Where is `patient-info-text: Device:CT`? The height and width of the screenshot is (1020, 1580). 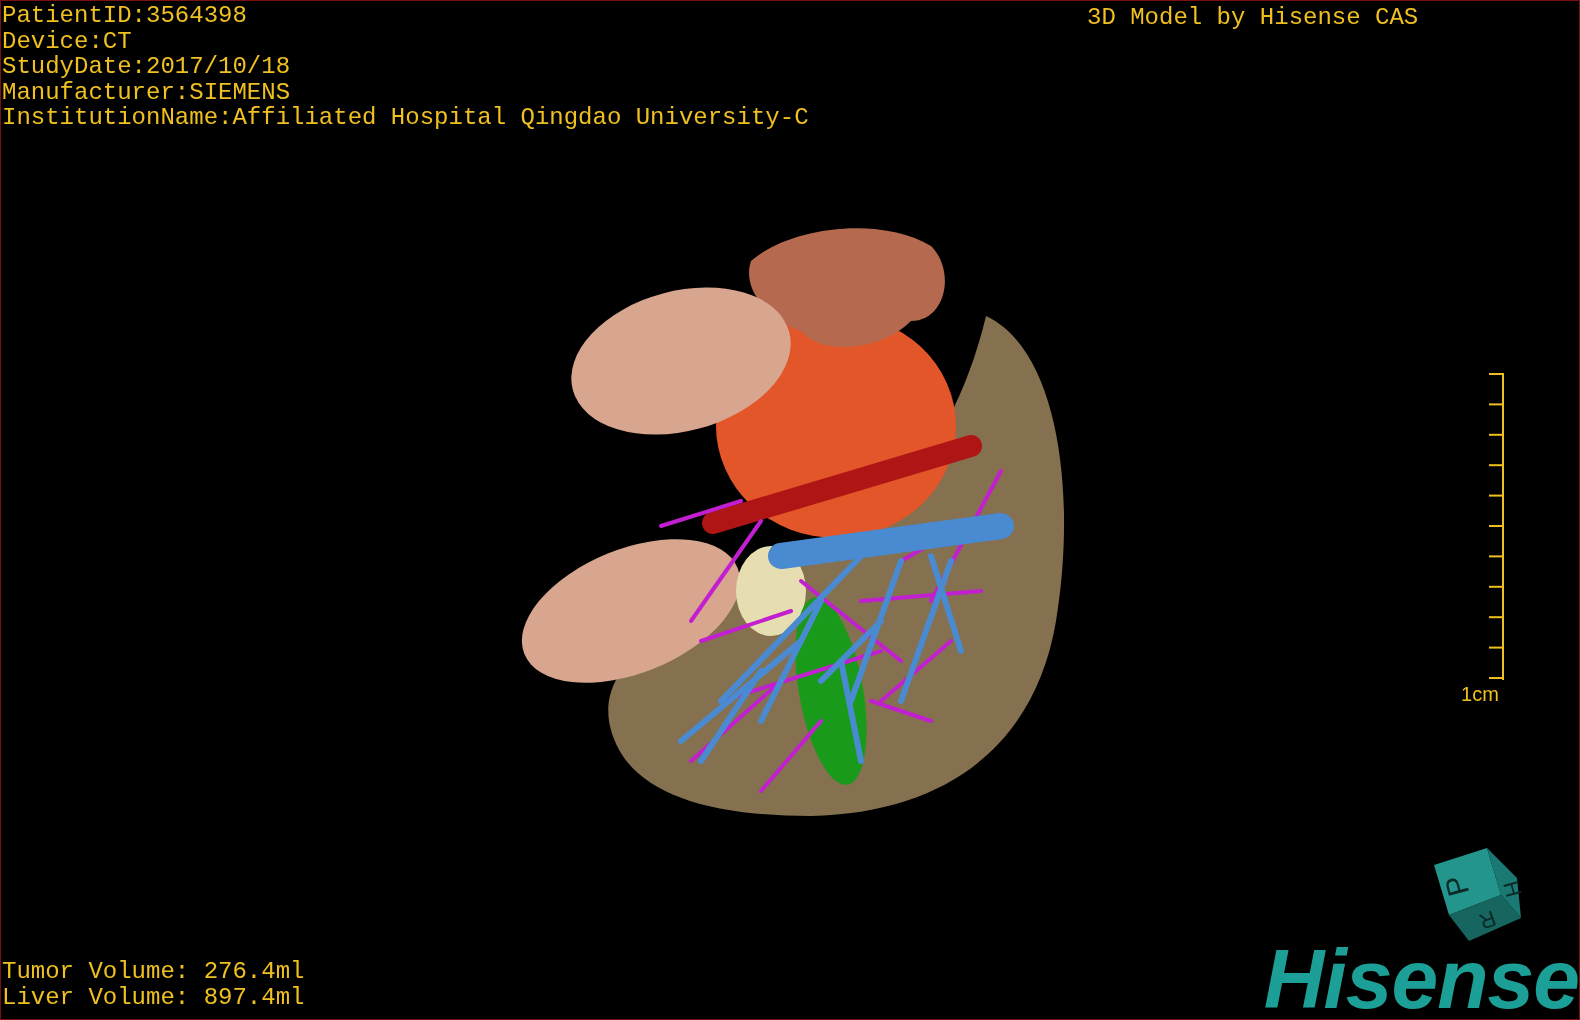
patient-info-text: Device:CT is located at coordinates (67, 41).